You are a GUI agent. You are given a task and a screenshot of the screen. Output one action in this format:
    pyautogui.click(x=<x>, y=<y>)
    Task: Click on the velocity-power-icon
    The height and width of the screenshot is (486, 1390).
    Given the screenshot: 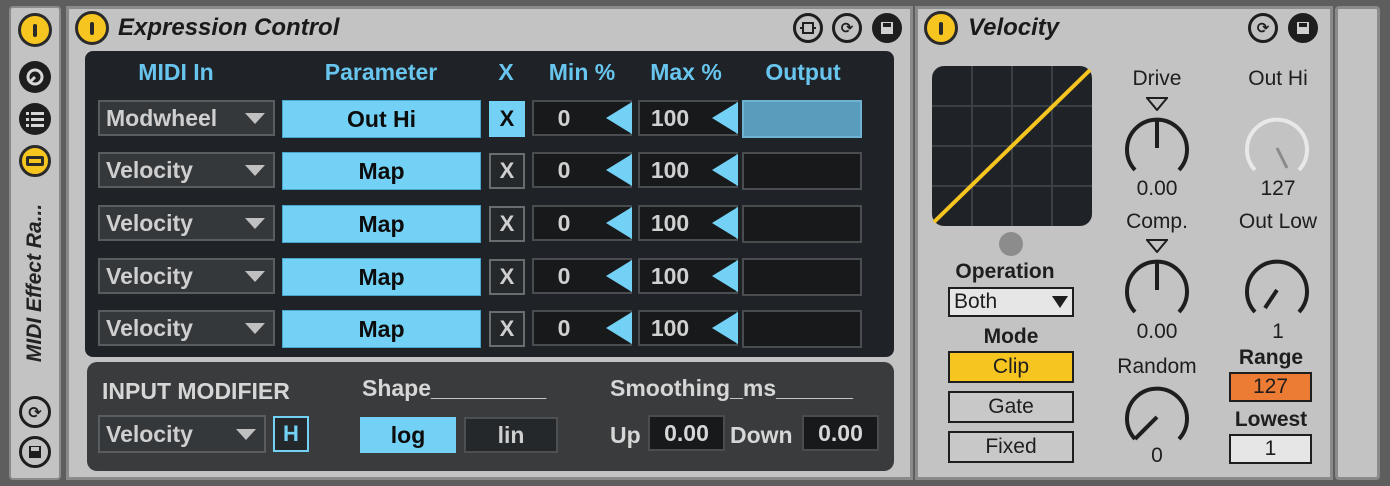 What is the action you would take?
    pyautogui.click(x=941, y=28)
    